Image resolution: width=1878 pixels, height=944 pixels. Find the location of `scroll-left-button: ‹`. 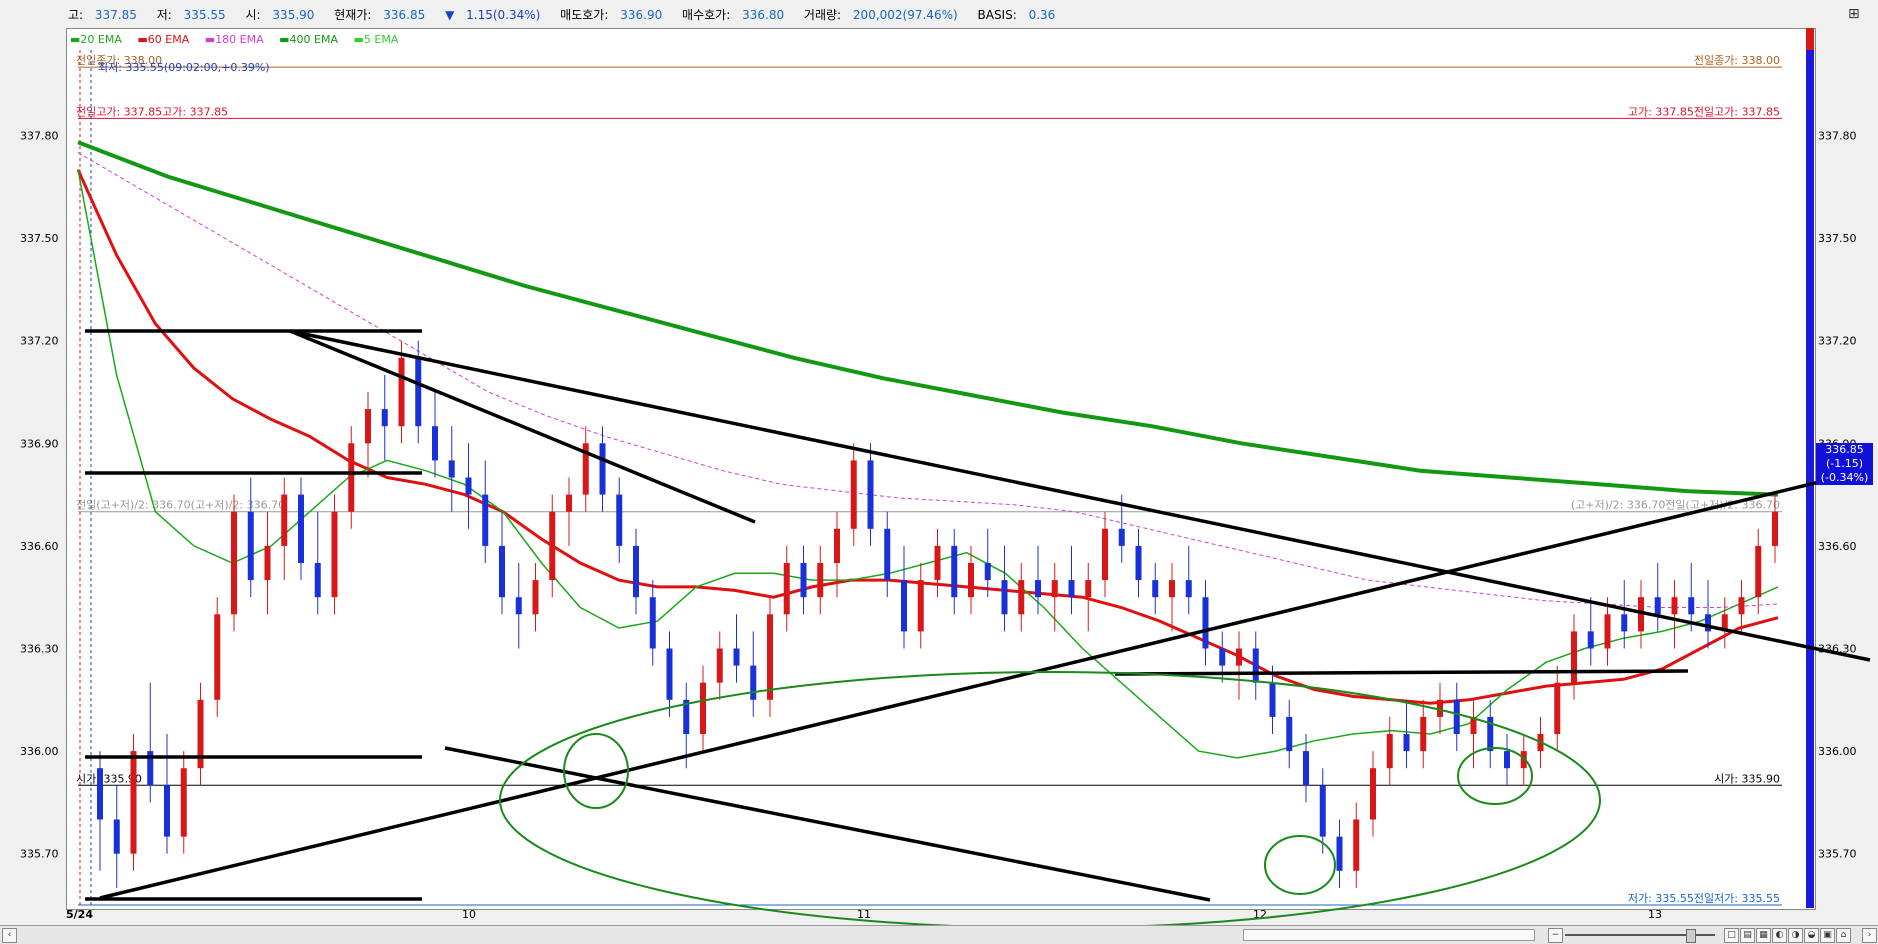

scroll-left-button: ‹ is located at coordinates (9, 935).